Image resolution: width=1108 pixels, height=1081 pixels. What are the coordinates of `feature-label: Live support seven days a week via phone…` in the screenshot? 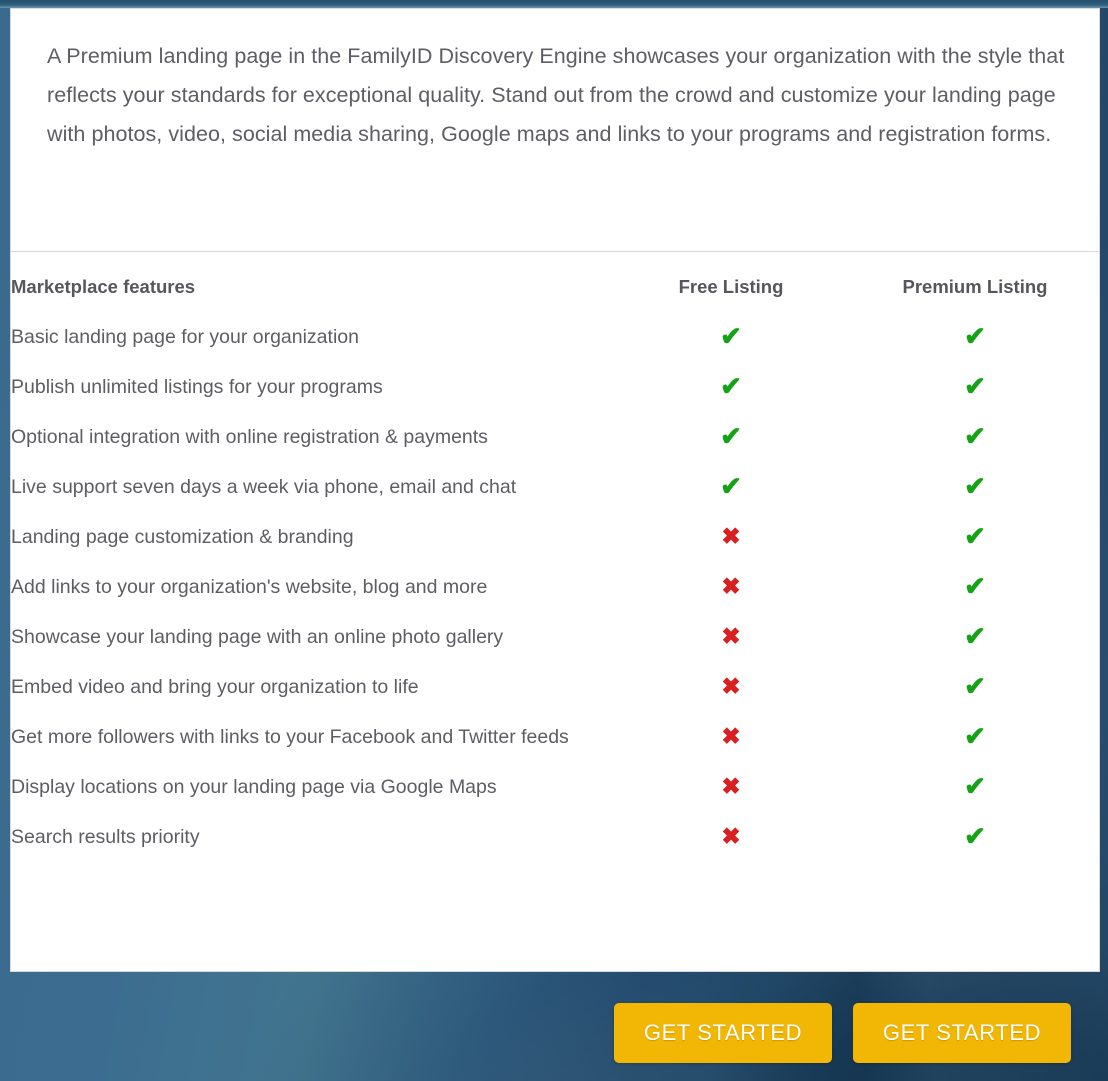 It's located at (264, 486).